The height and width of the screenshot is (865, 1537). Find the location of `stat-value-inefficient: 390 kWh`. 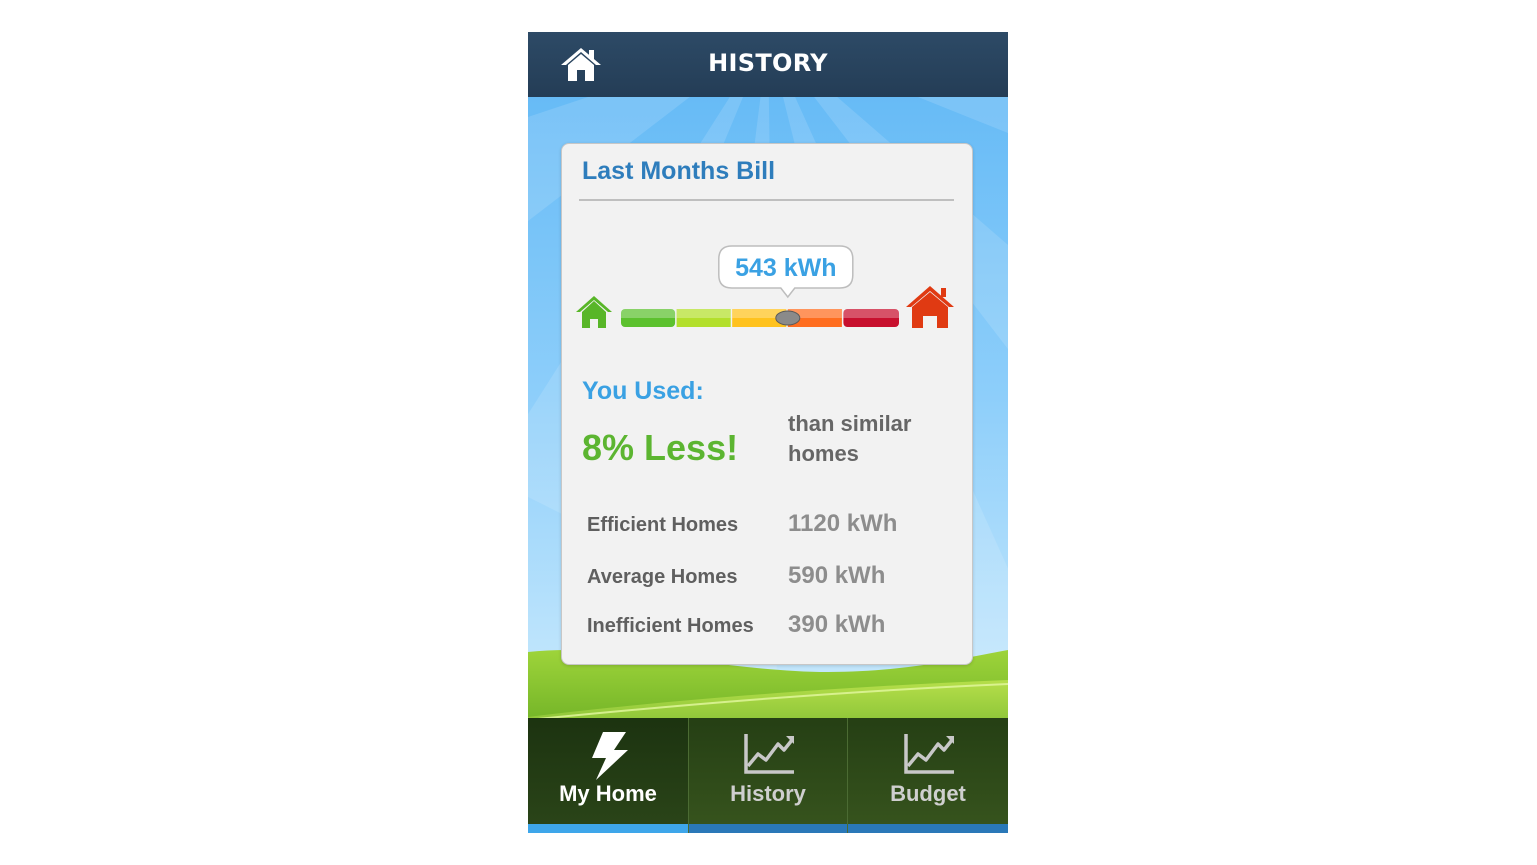

stat-value-inefficient: 390 kWh is located at coordinates (837, 624).